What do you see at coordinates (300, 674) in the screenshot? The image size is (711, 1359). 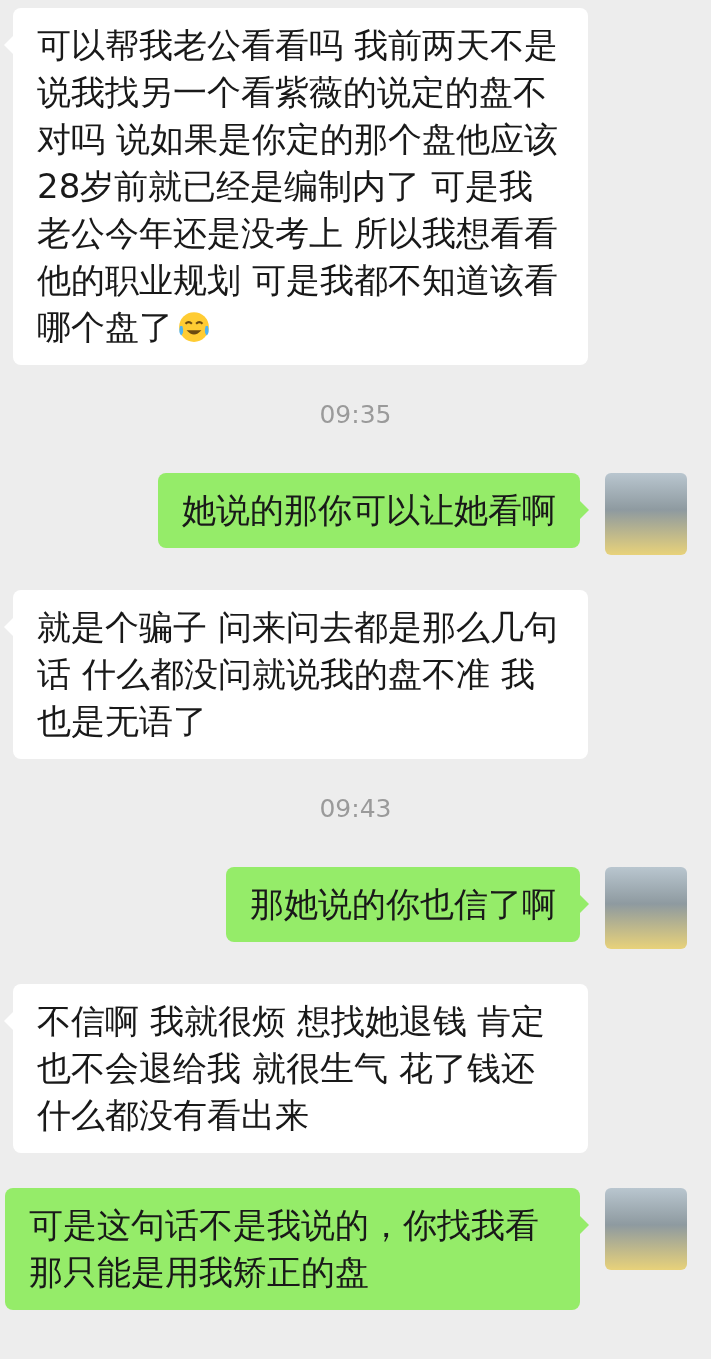 I see `incoming-message-bubble: 就是个骗子 问来问去都是那么几句话 什么都没问就说我的盘不准 我也是无语了` at bounding box center [300, 674].